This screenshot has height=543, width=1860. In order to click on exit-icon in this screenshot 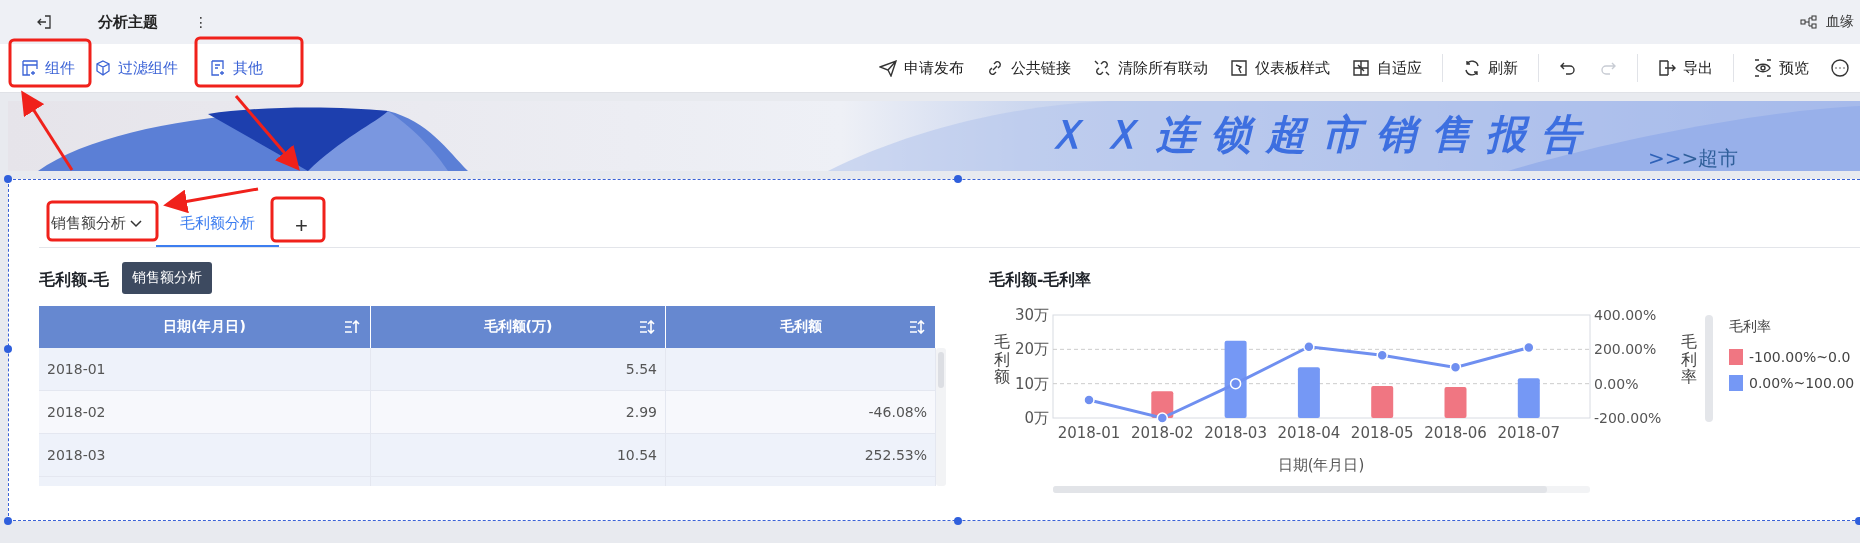, I will do `click(44, 22)`.